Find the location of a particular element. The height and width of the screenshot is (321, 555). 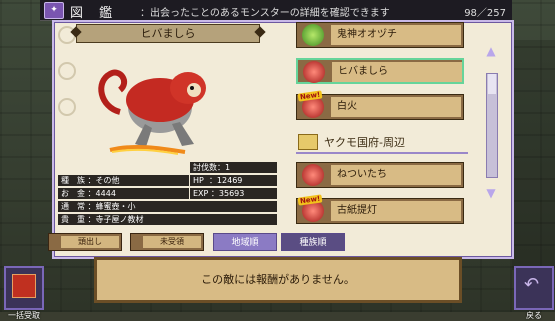

collect-all-button: 一括受取 is located at coordinates (24, 293).